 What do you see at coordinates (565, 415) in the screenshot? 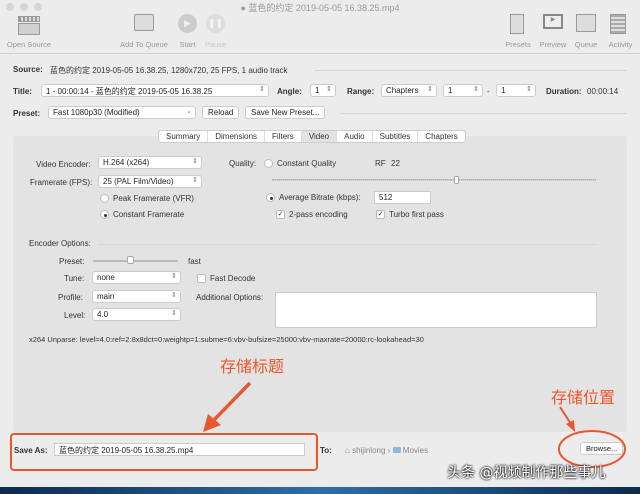
I see `arrow-location-line` at bounding box center [565, 415].